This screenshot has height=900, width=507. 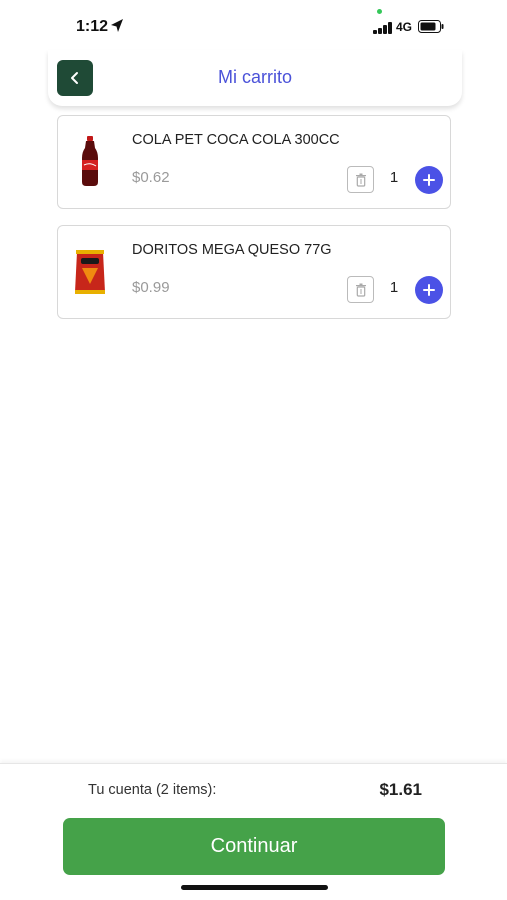 What do you see at coordinates (92, 26) in the screenshot?
I see `status-time: 1:12` at bounding box center [92, 26].